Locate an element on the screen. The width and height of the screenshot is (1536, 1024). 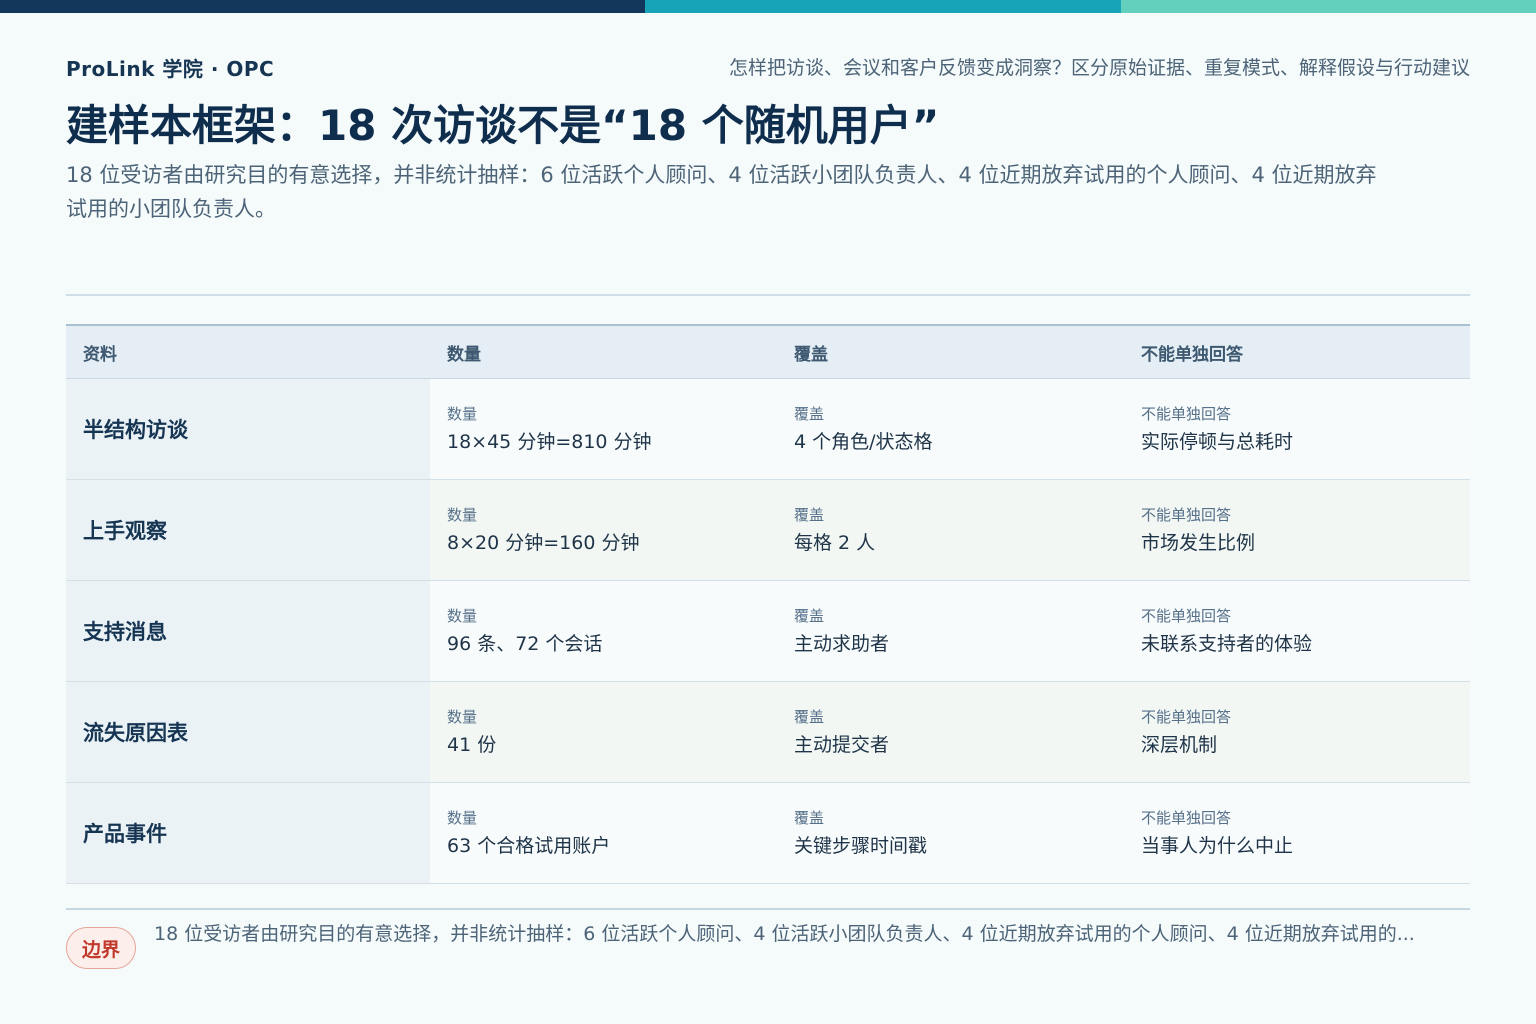
limitation-cell: 不能单独回答 深层机制 is located at coordinates (1297, 732).